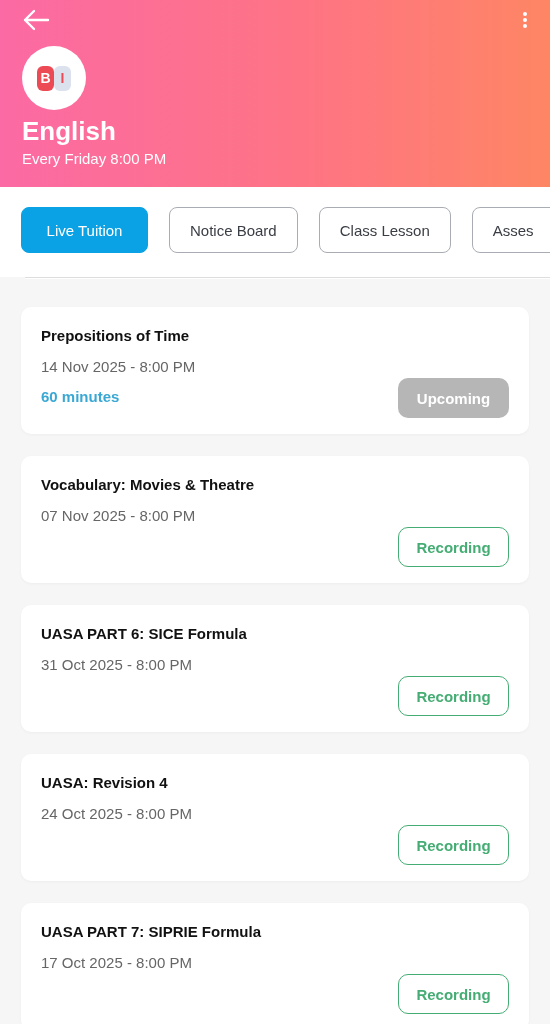 Image resolution: width=550 pixels, height=1024 pixels. Describe the element at coordinates (95, 158) in the screenshot. I see `schedule-text: Every Friday 8:00 PM` at that location.